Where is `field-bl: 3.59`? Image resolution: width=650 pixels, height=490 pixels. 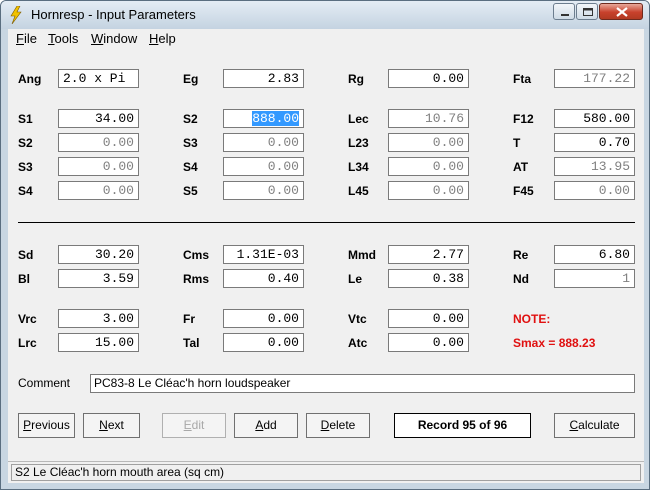 field-bl: 3.59 is located at coordinates (98, 278).